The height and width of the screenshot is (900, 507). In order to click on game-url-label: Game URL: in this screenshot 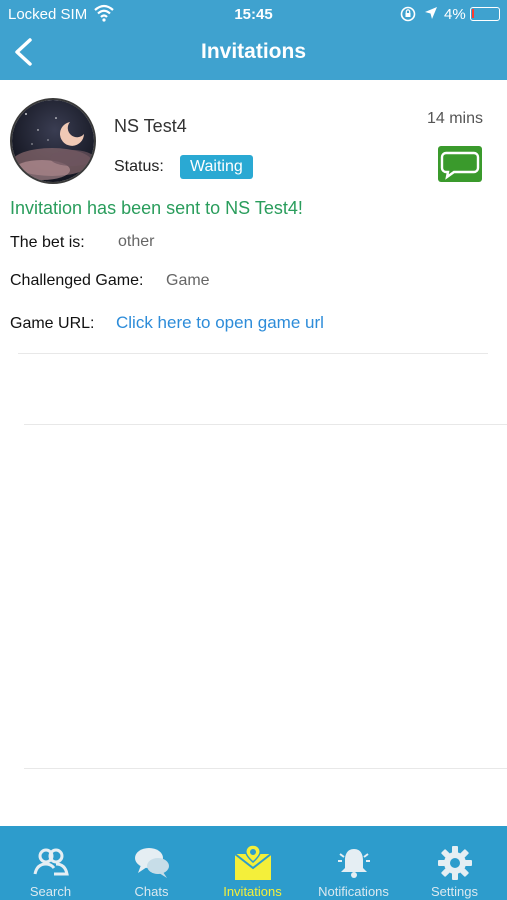, I will do `click(52, 323)`.